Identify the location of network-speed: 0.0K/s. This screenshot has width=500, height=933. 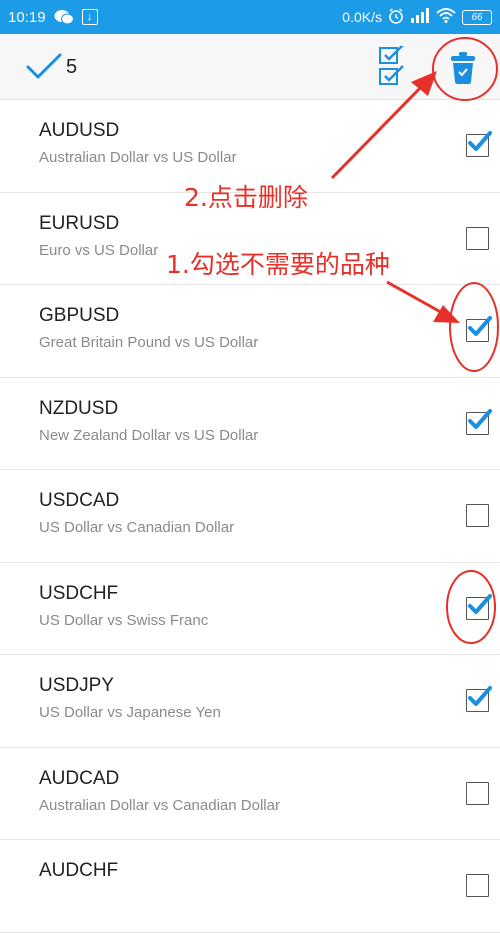
(362, 17).